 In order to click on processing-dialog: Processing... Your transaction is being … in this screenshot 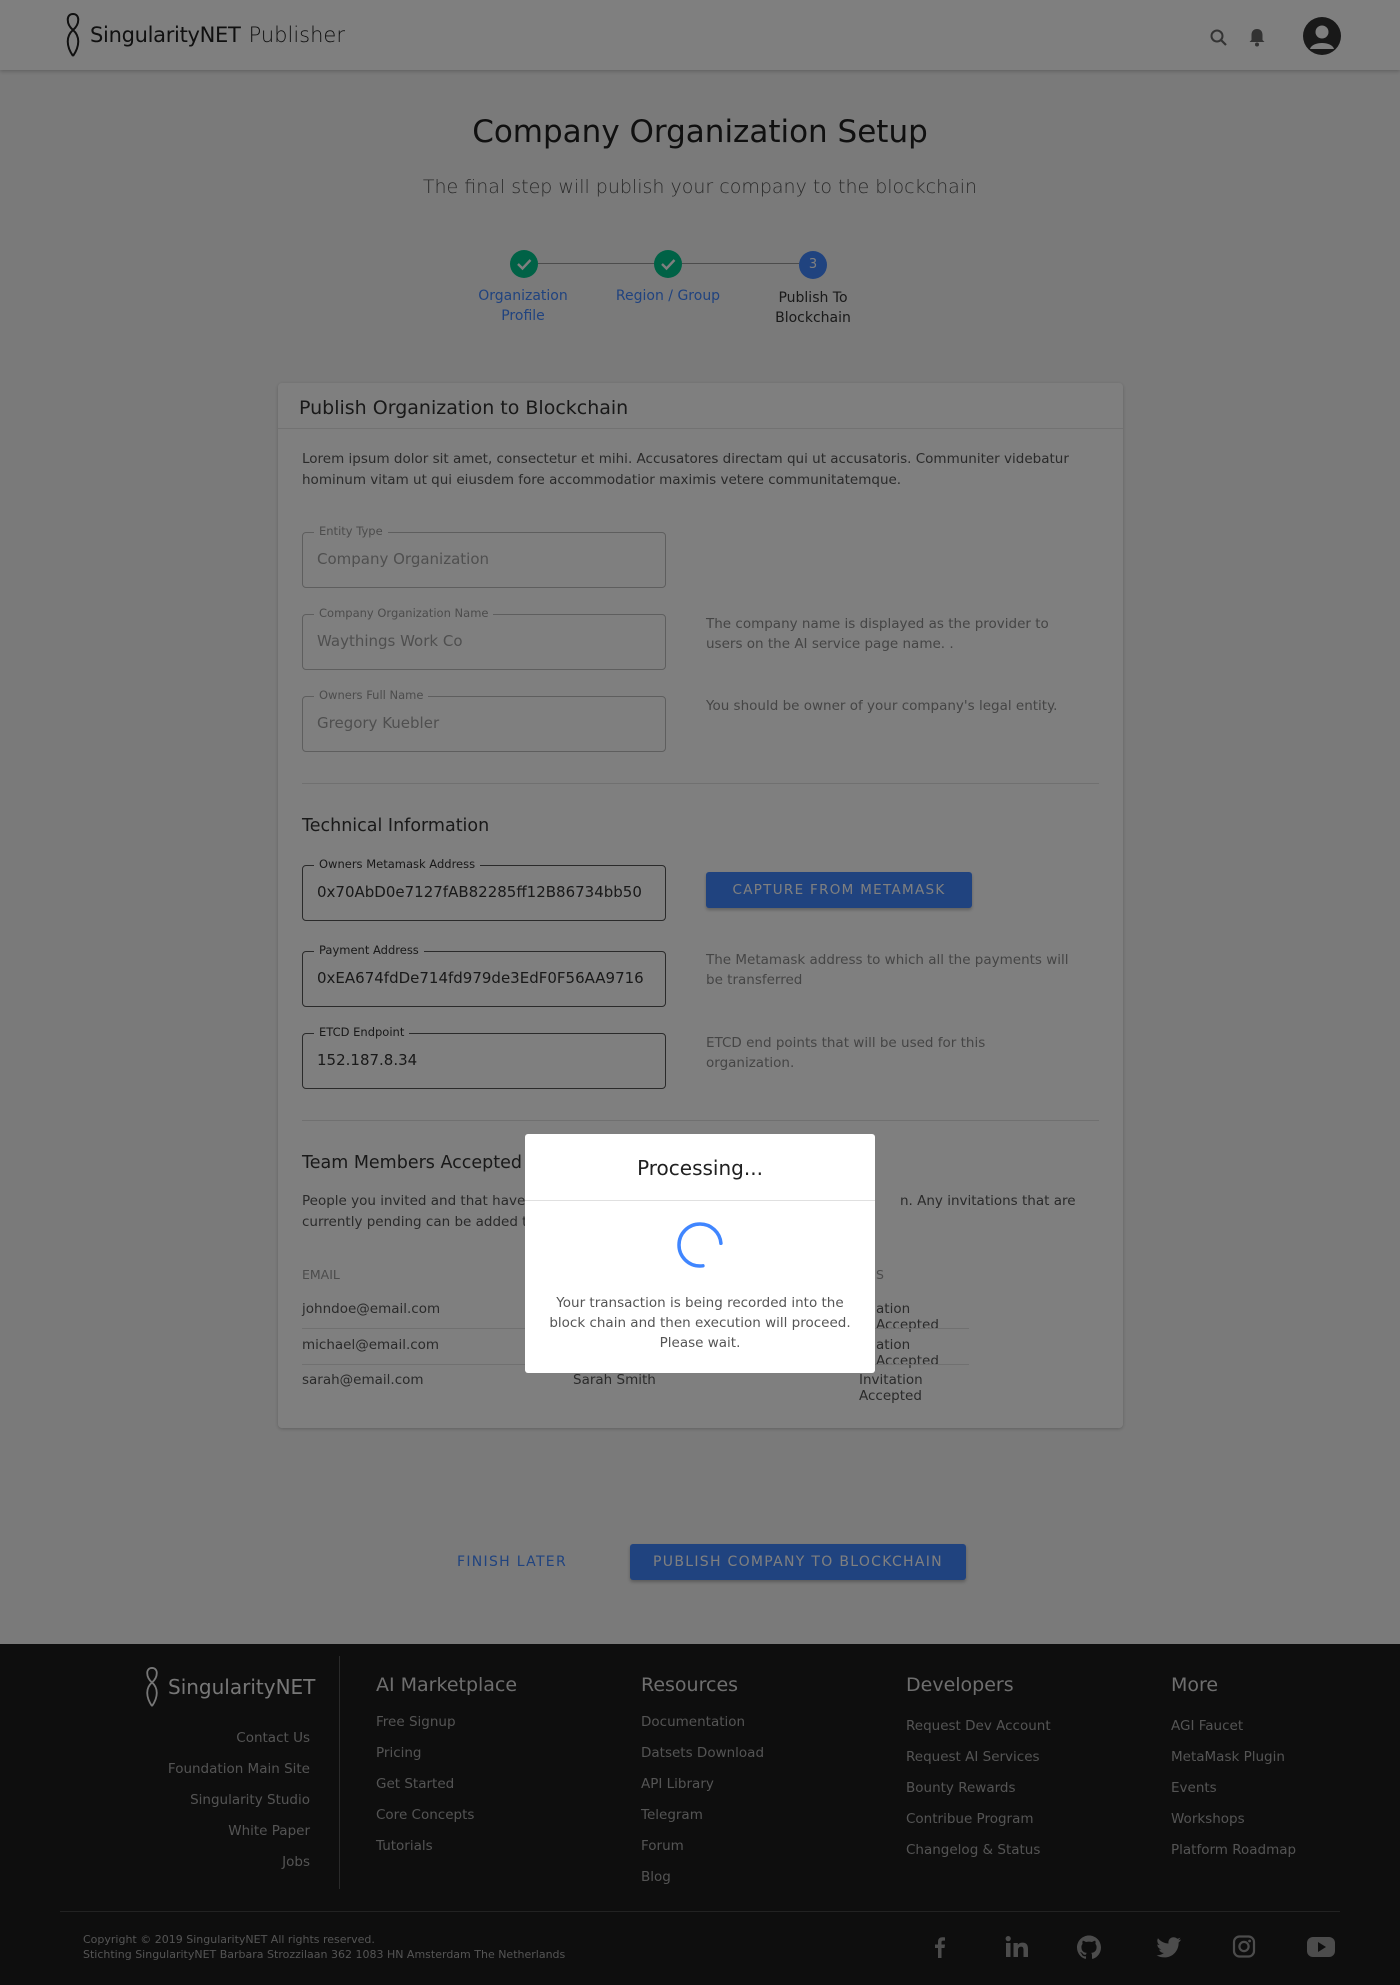, I will do `click(700, 1253)`.